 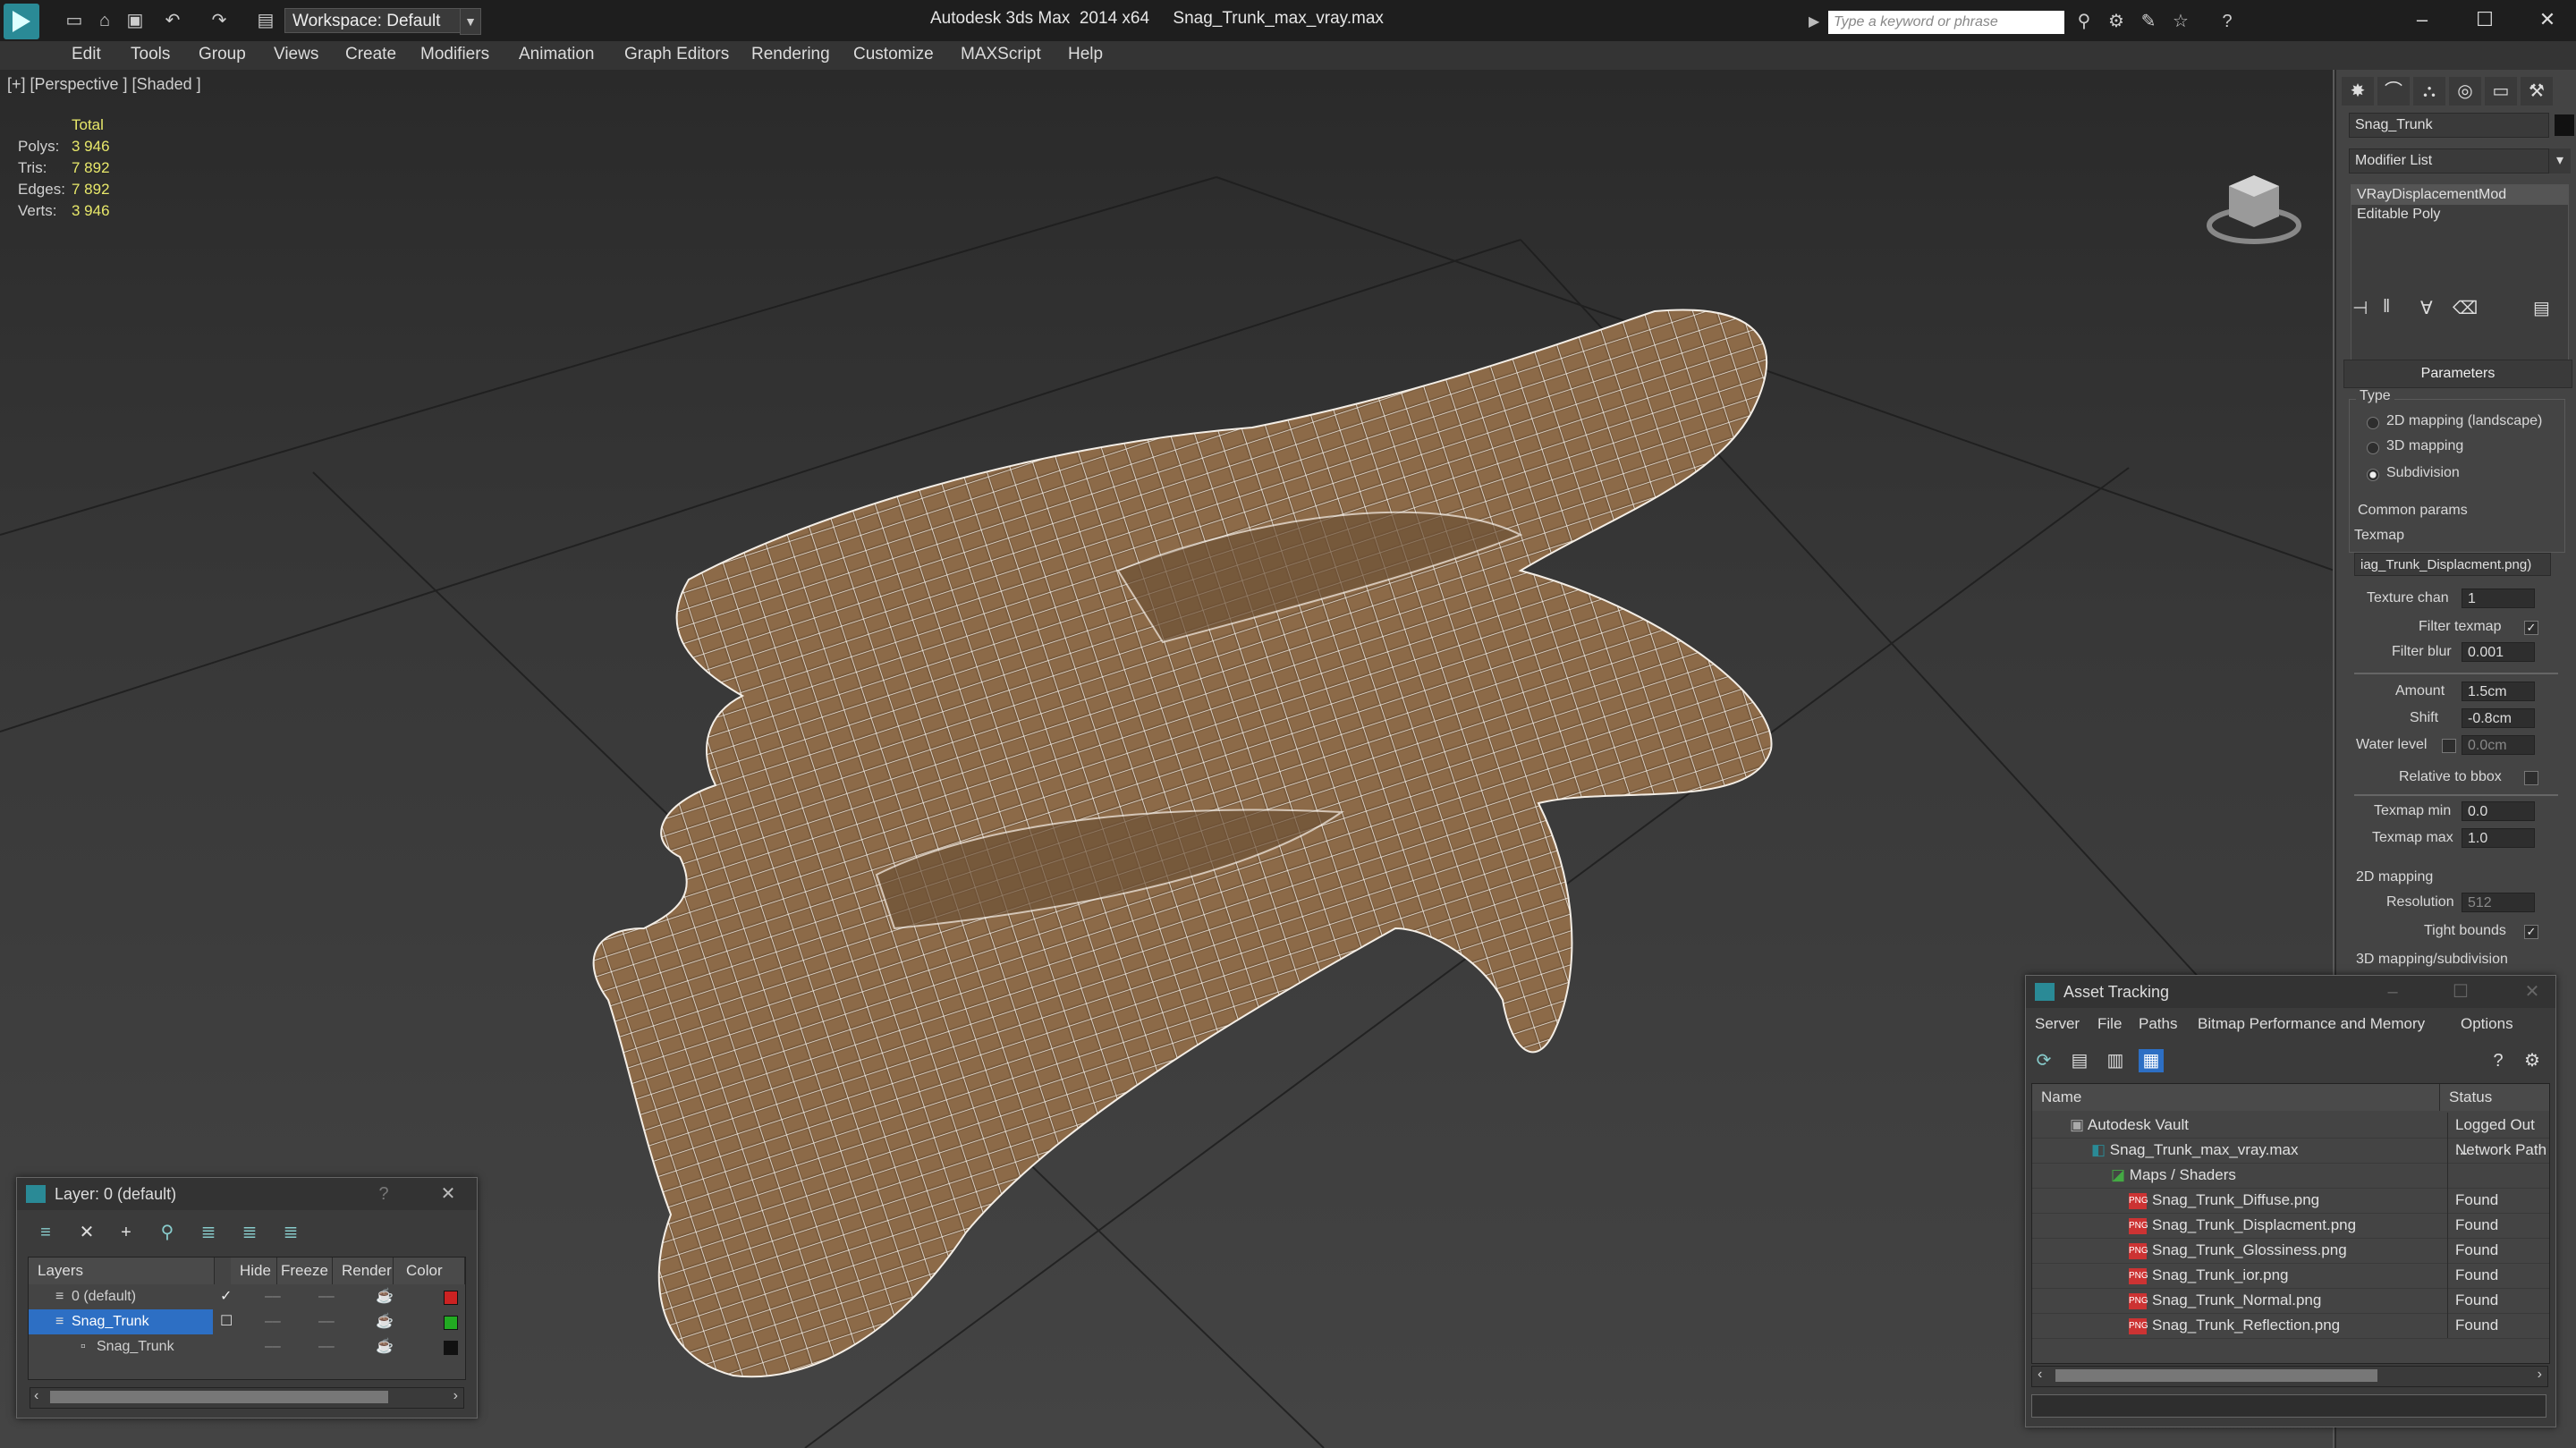 What do you see at coordinates (126, 1232) in the screenshot?
I see `add-to-layer-icon: +` at bounding box center [126, 1232].